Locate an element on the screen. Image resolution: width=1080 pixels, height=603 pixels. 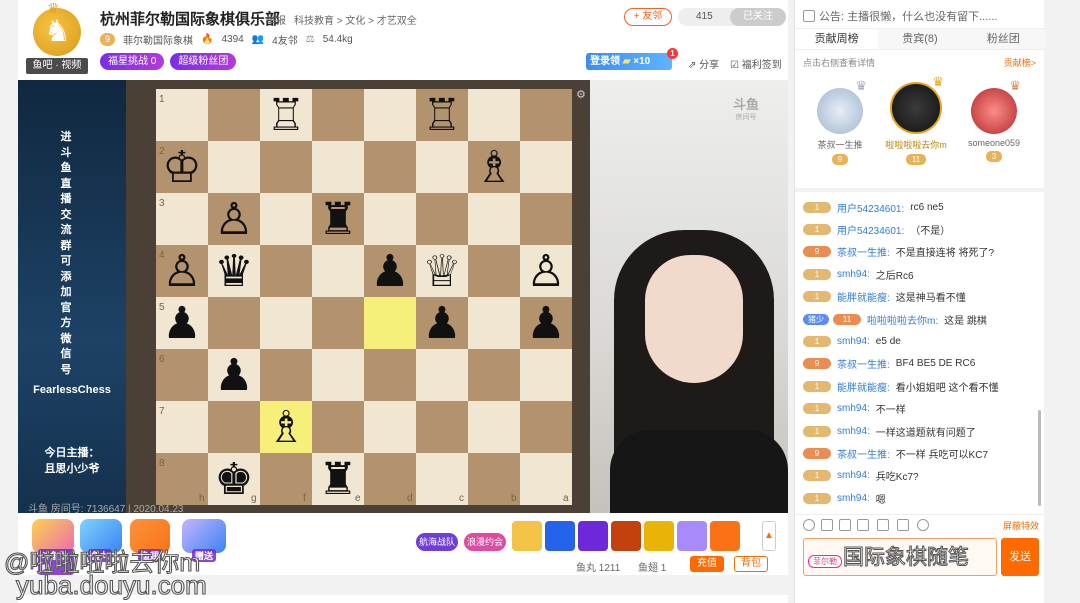
chat-scrollbar is located at coordinates (1039, 458).